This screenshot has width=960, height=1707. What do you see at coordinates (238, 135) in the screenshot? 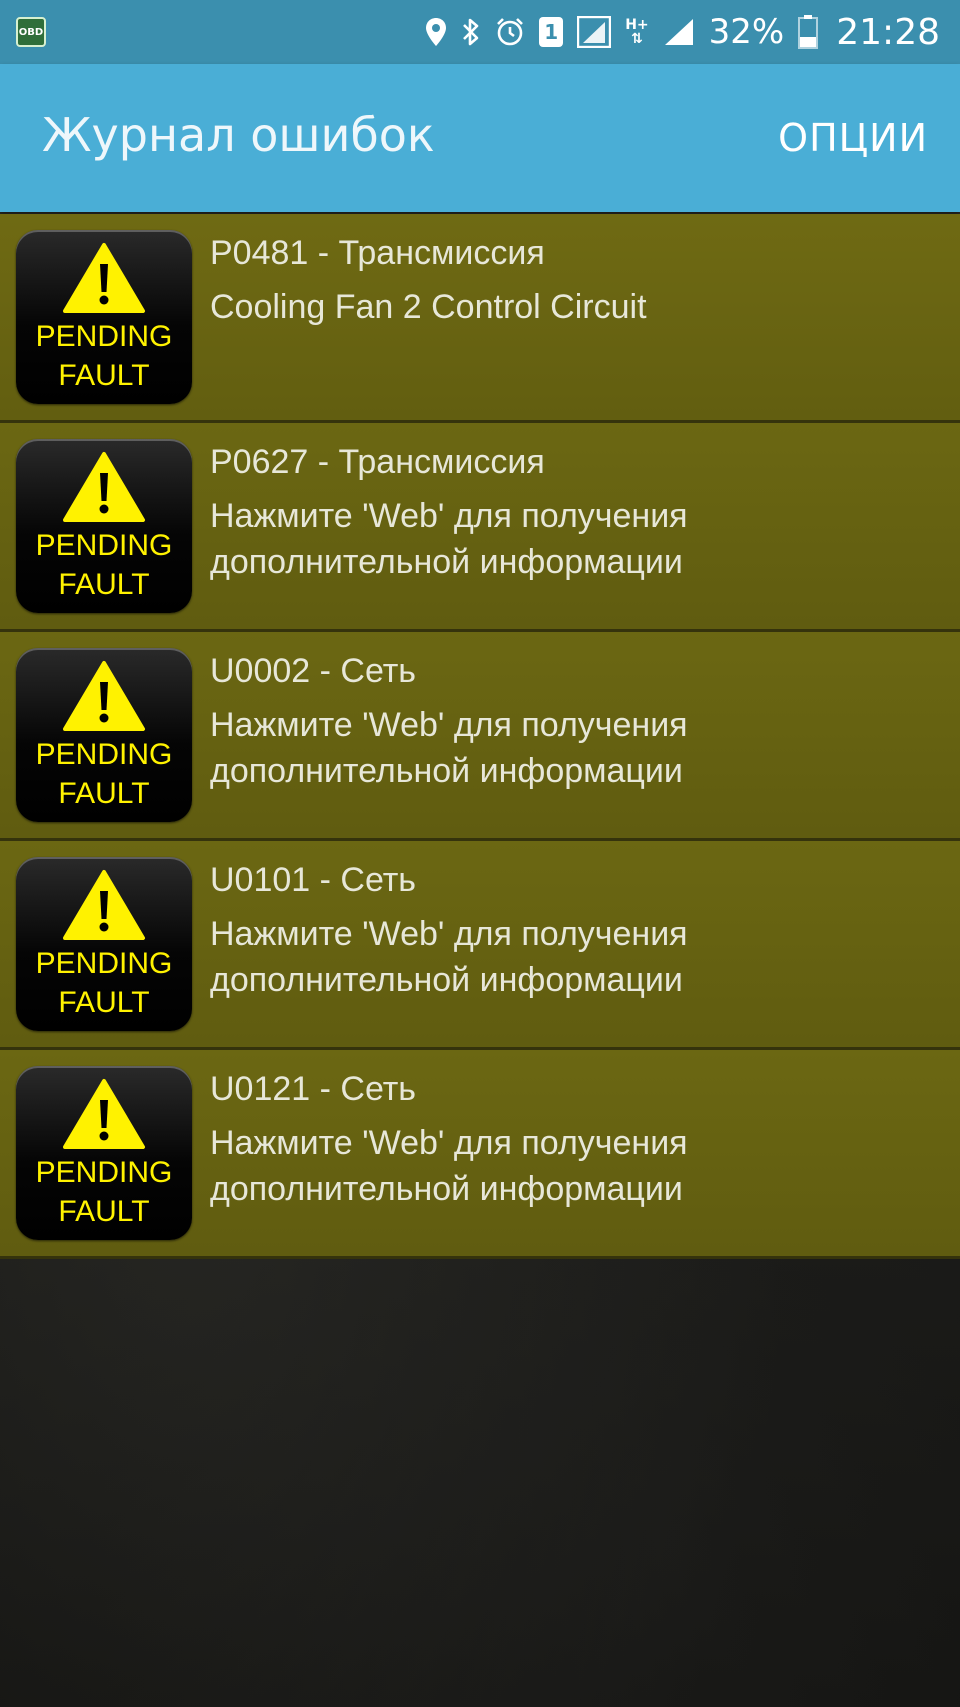
I see `page-title: Журнал ошибок` at bounding box center [238, 135].